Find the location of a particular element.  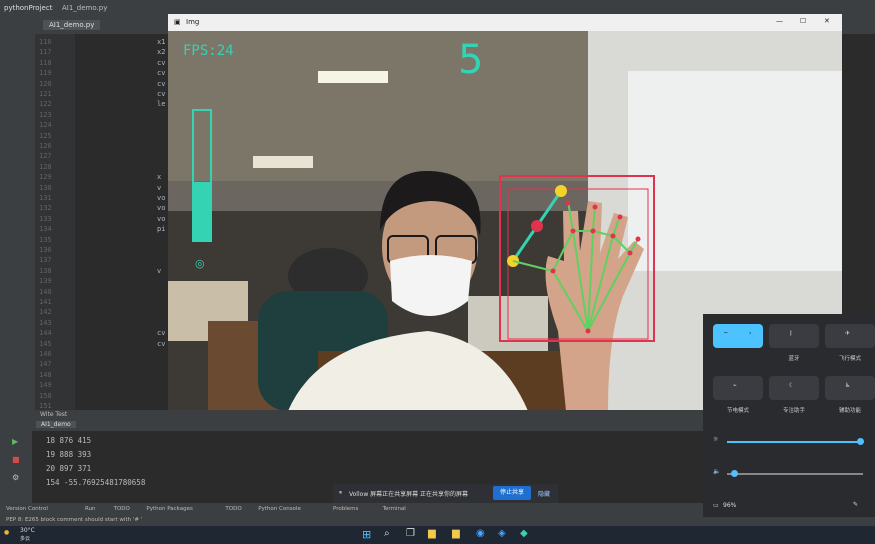

line-number: 151 is located at coordinates (45, 406).